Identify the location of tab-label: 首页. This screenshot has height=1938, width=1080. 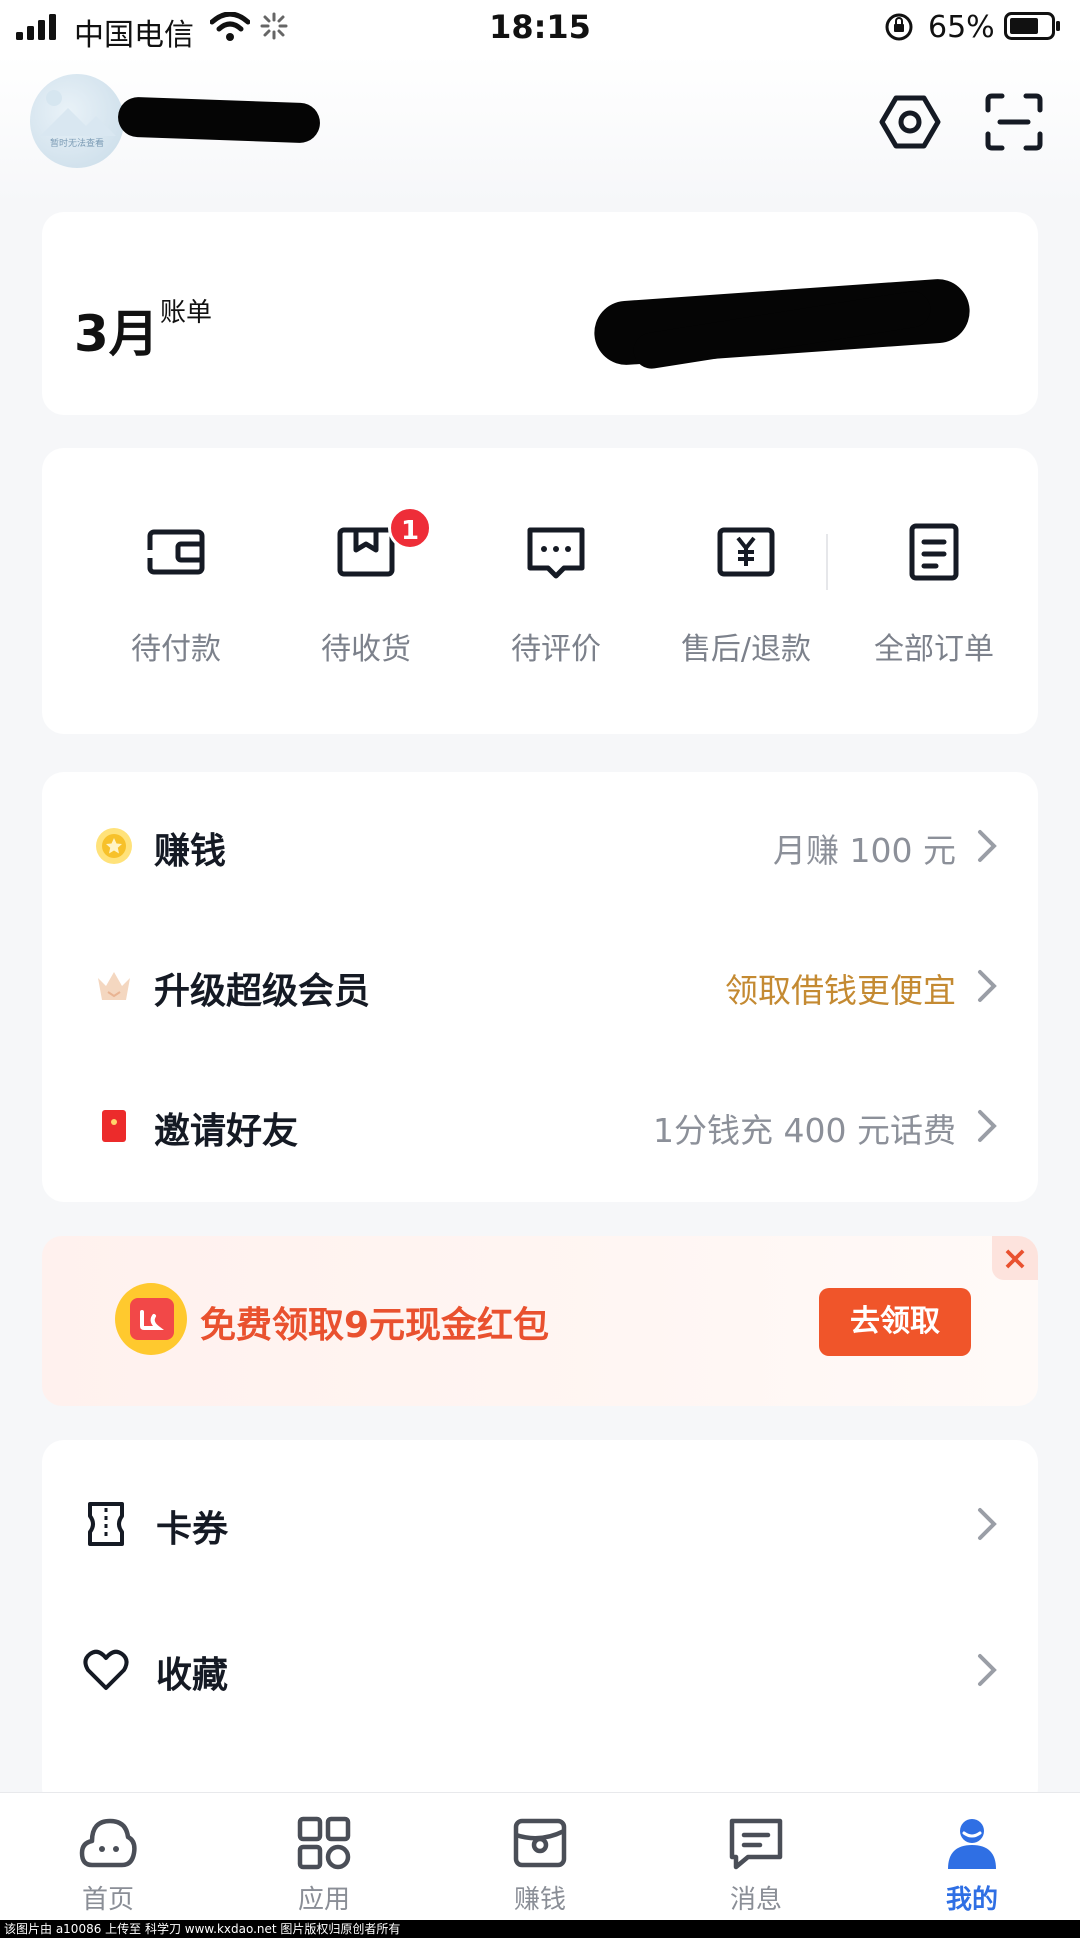
(107, 1900).